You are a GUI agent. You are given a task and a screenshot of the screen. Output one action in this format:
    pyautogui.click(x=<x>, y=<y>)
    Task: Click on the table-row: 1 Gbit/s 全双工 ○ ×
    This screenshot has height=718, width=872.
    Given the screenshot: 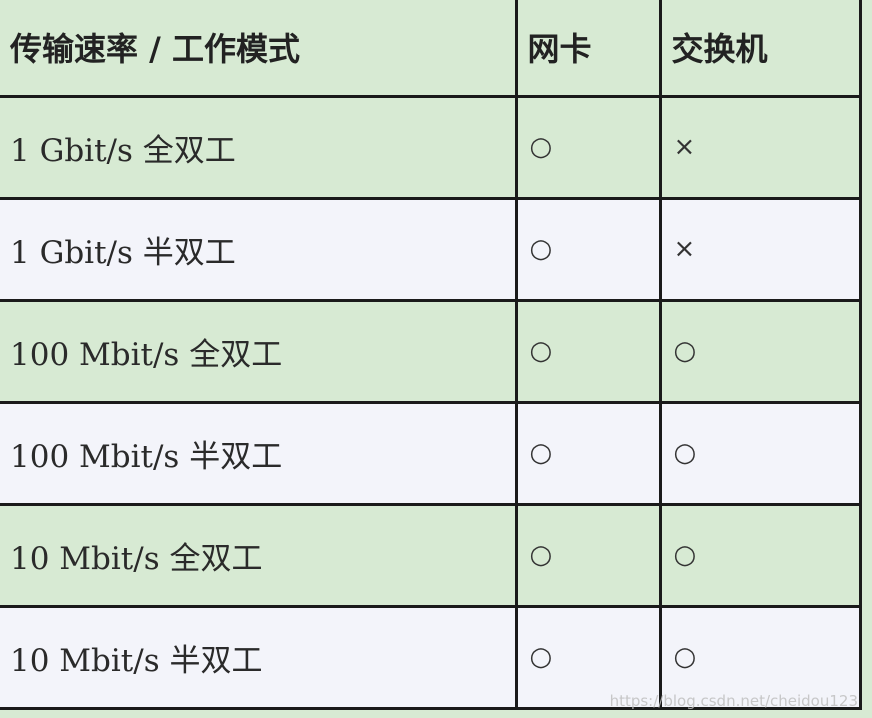 What is the action you would take?
    pyautogui.click(x=431, y=147)
    